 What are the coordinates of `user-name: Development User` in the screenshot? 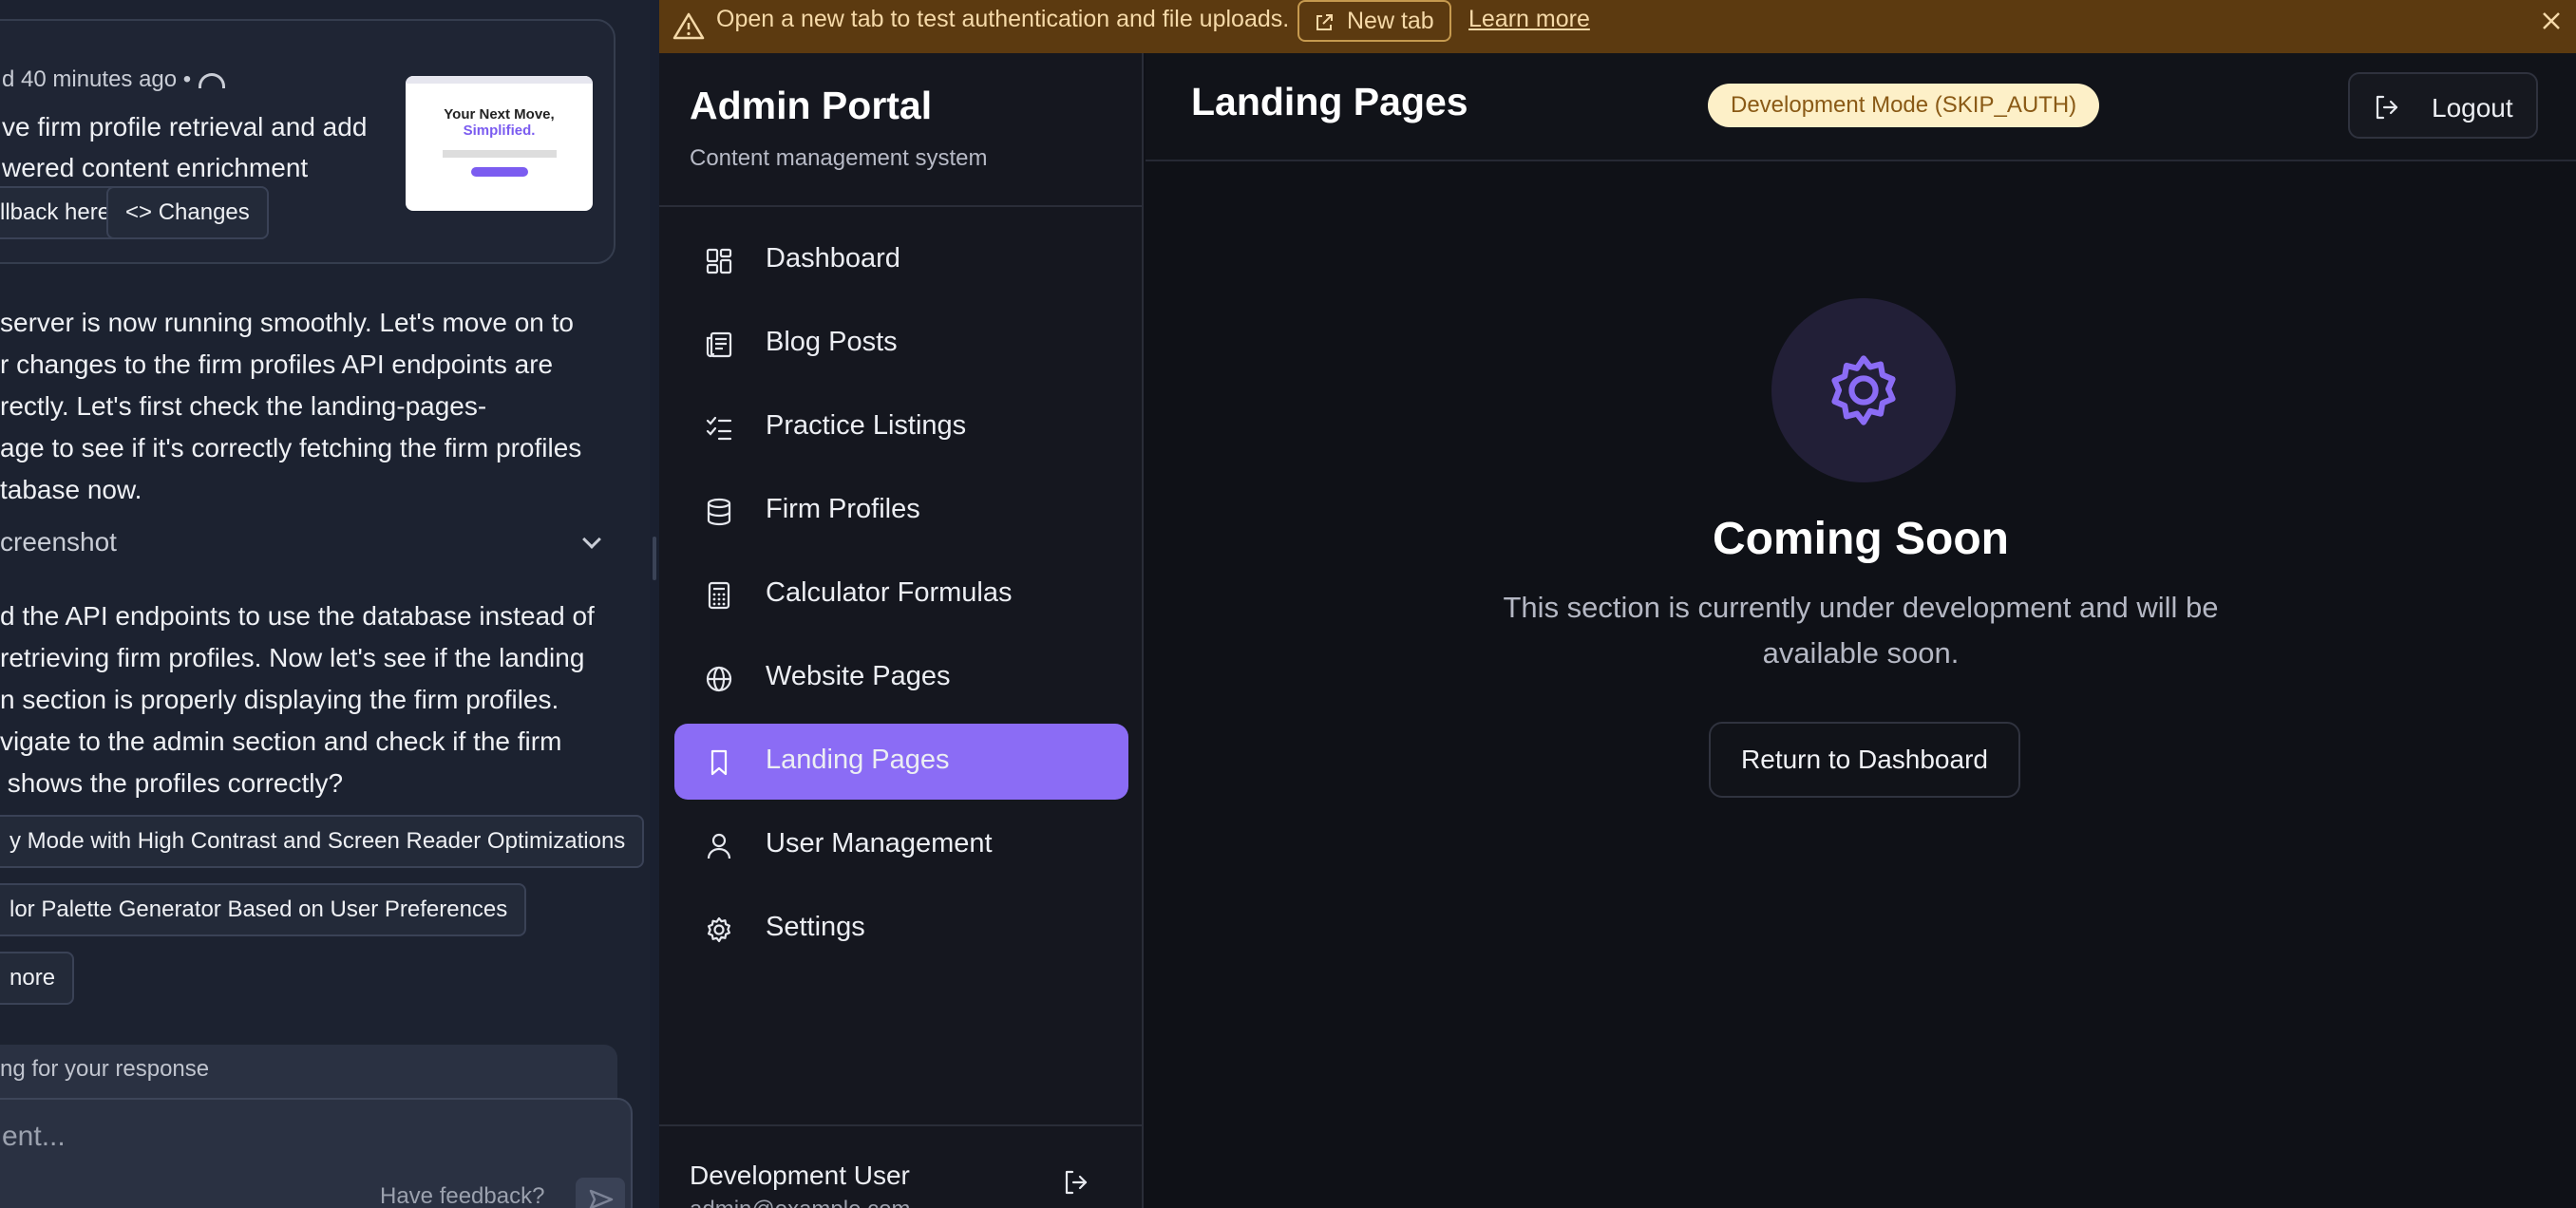 It's located at (800, 1176).